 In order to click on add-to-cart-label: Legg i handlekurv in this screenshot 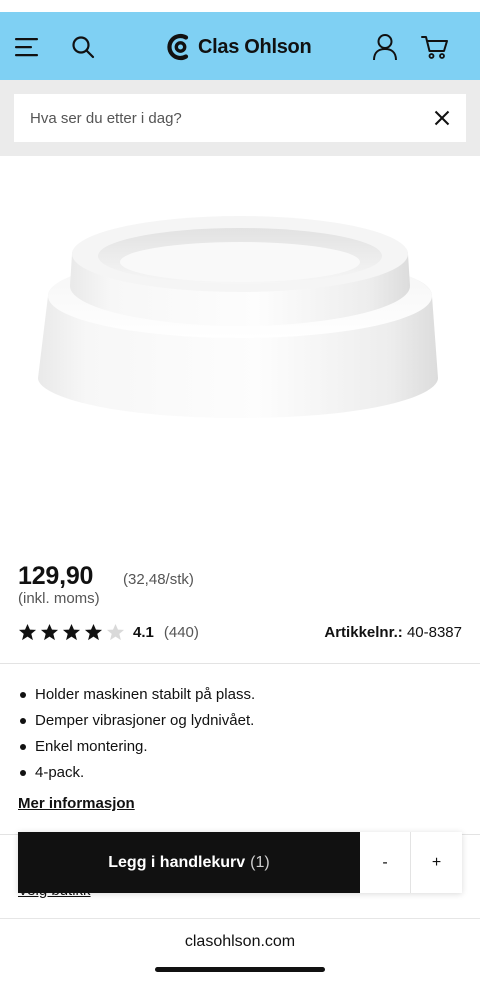, I will do `click(177, 862)`.